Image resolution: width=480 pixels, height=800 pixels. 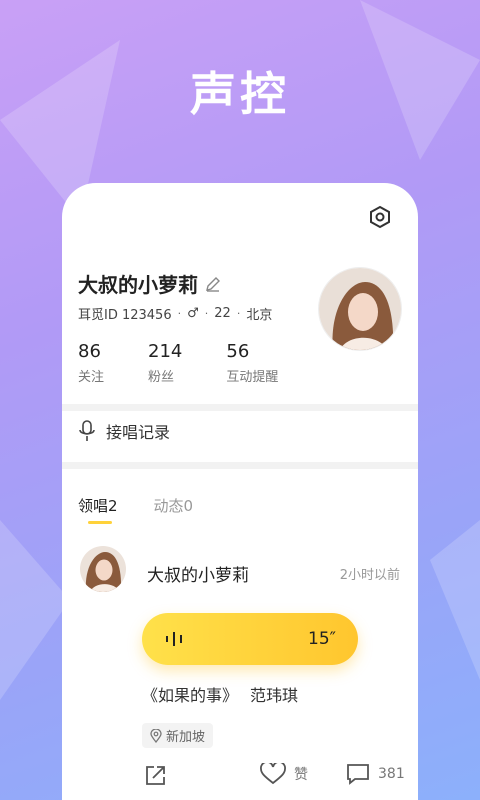 What do you see at coordinates (138, 432) in the screenshot?
I see `record-label: 接唱记录` at bounding box center [138, 432].